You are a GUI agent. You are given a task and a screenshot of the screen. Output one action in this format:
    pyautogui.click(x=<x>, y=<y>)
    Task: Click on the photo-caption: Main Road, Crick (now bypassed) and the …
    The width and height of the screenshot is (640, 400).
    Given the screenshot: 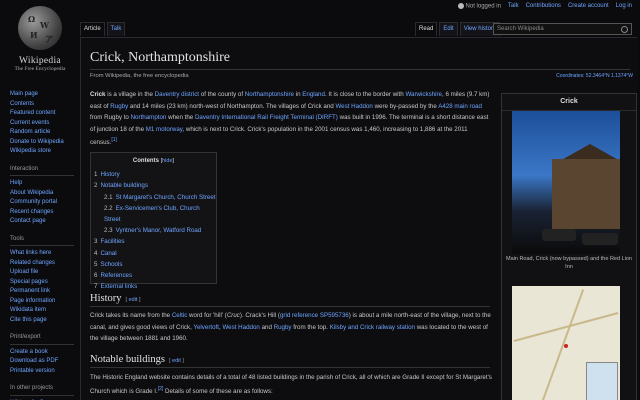 What is the action you would take?
    pyautogui.click(x=569, y=263)
    